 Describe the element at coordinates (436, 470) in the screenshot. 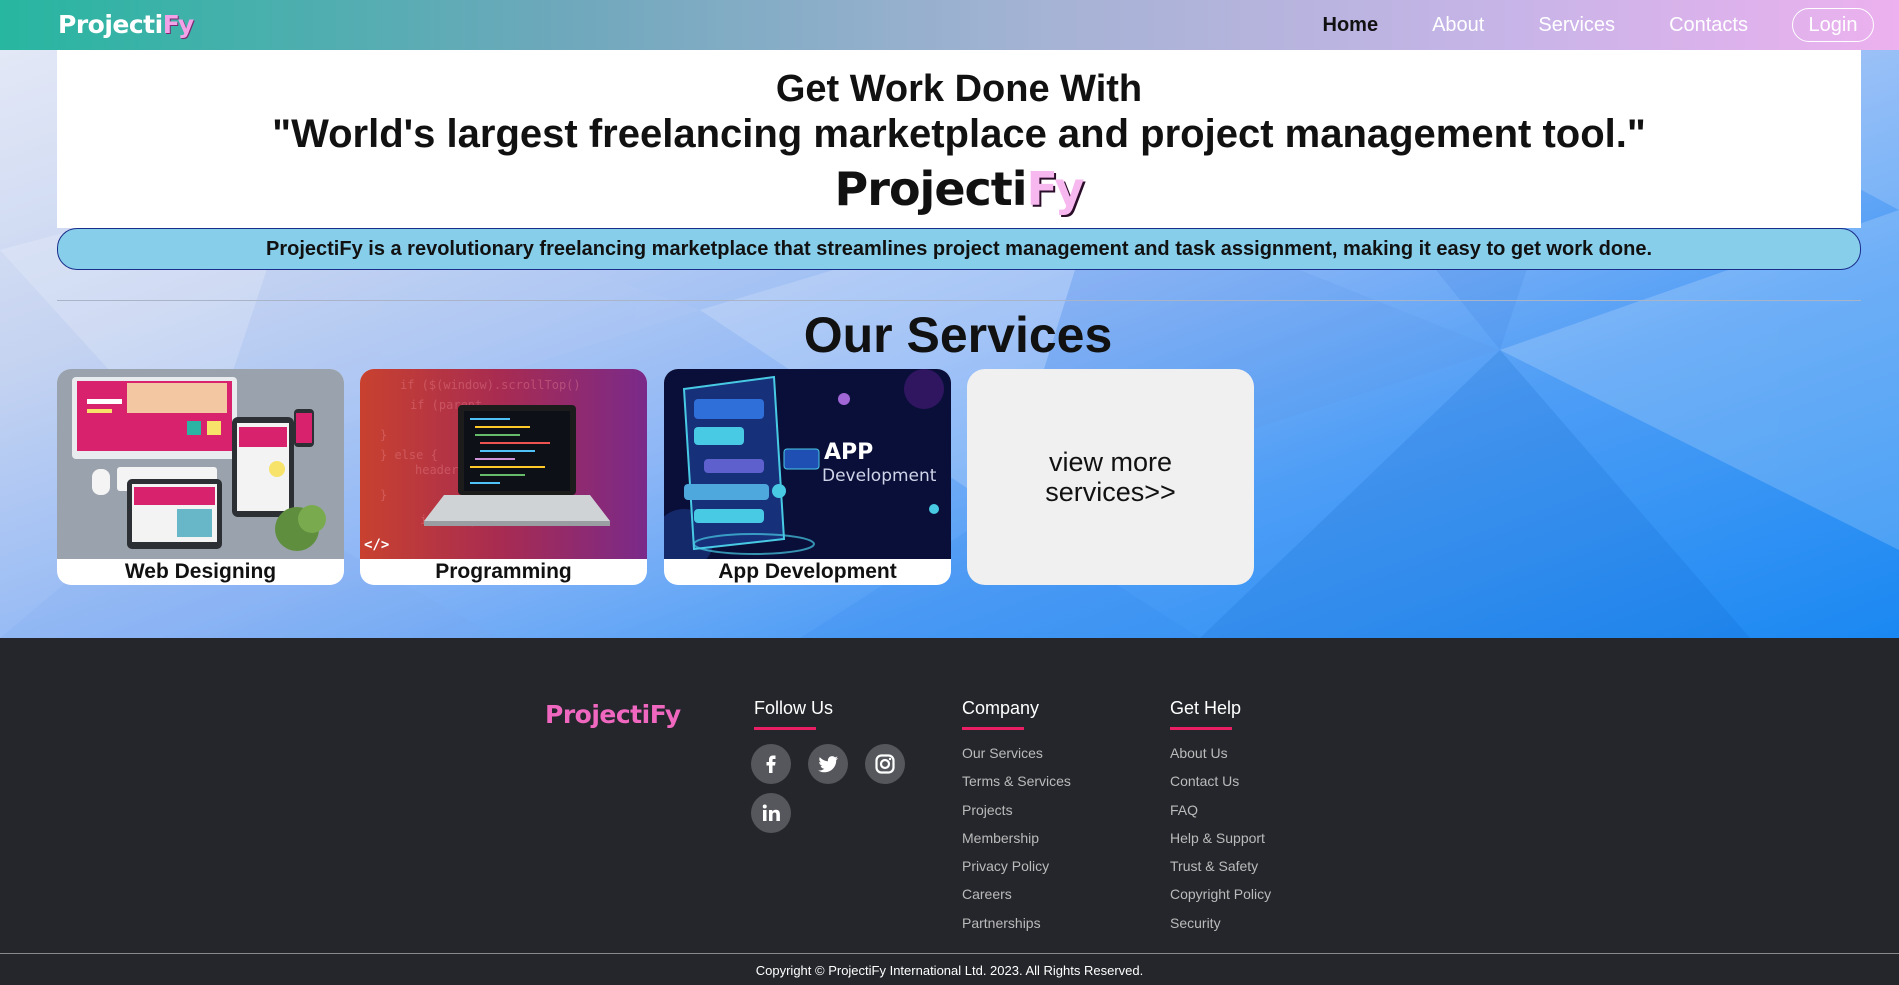

I see `svg-text: header` at that location.